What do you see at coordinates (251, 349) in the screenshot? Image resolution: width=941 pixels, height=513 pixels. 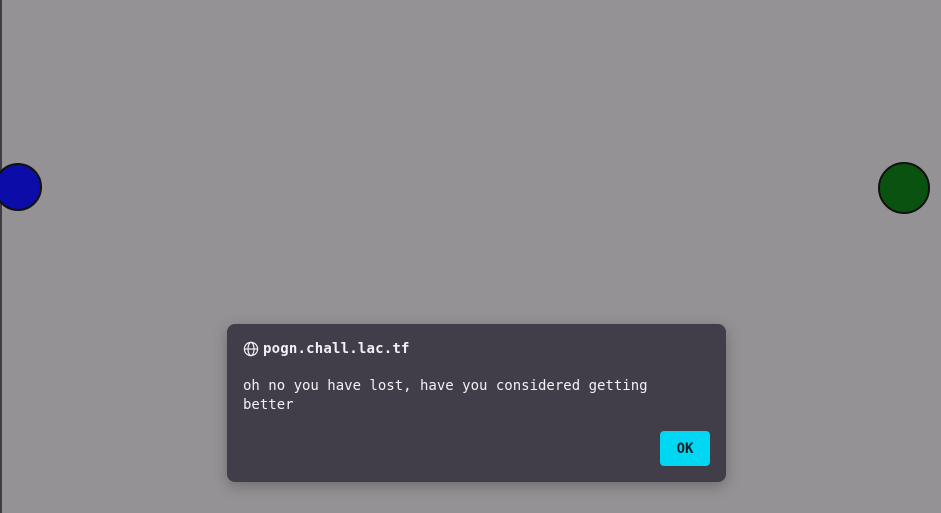 I see `globe-icon` at bounding box center [251, 349].